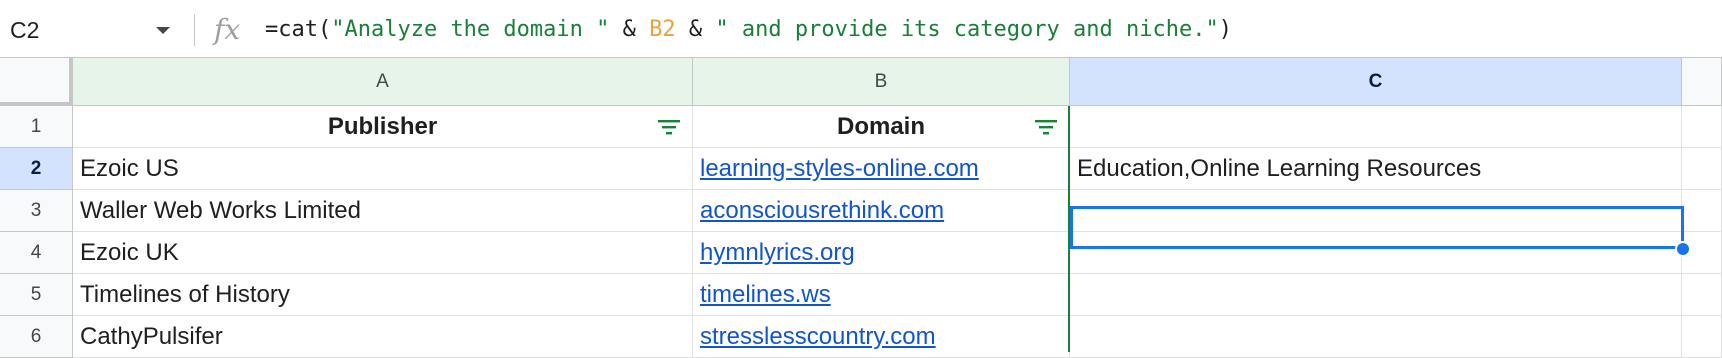 This screenshot has width=1722, height=358. Describe the element at coordinates (383, 295) in the screenshot. I see `cell-a5: Timelines of History` at that location.